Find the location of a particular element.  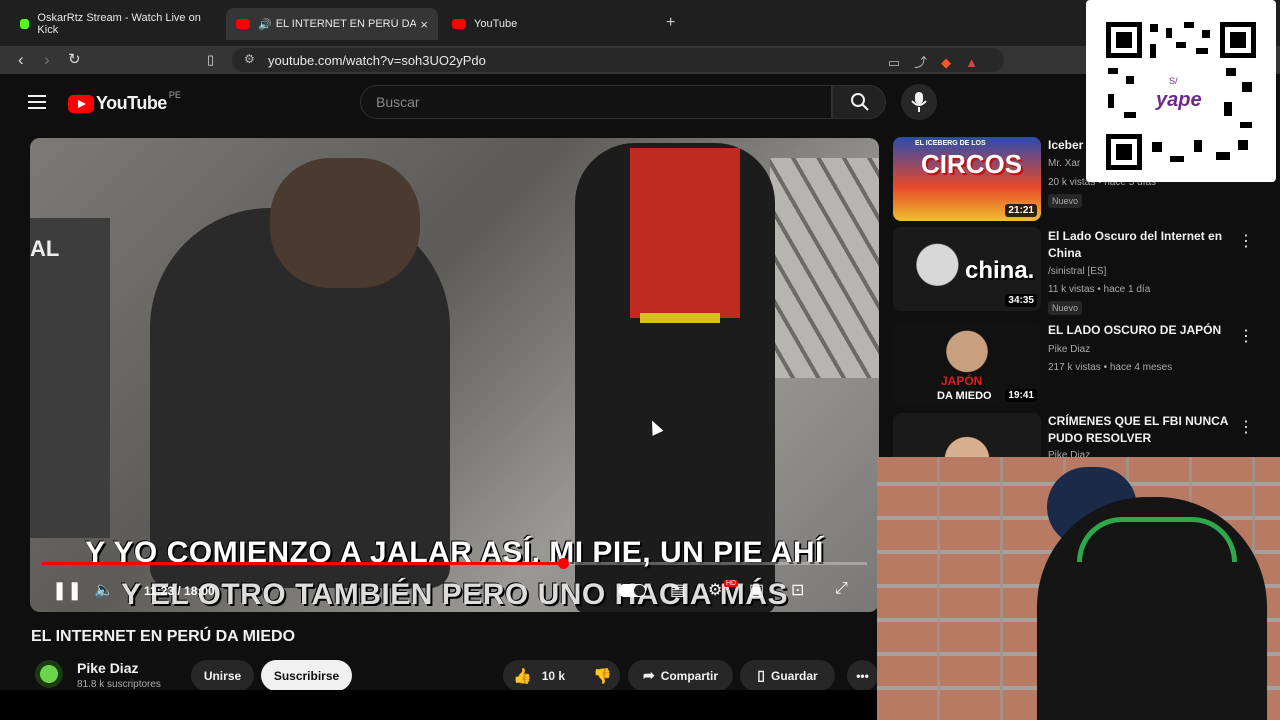

channel-avatar is located at coordinates (49, 674).